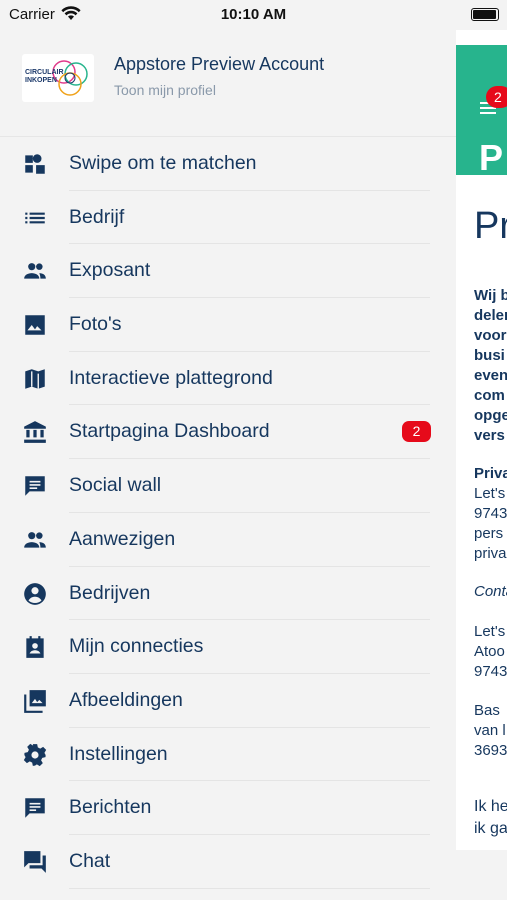 The height and width of the screenshot is (900, 507). I want to click on body-text: delen, so click(490, 315).